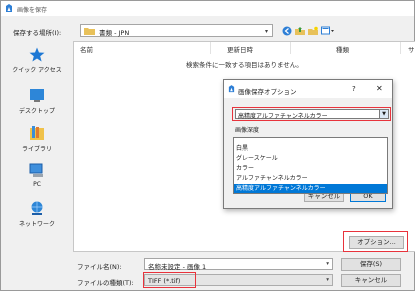 The image size is (415, 291). What do you see at coordinates (354, 89) in the screenshot?
I see `help-button: ?` at bounding box center [354, 89].